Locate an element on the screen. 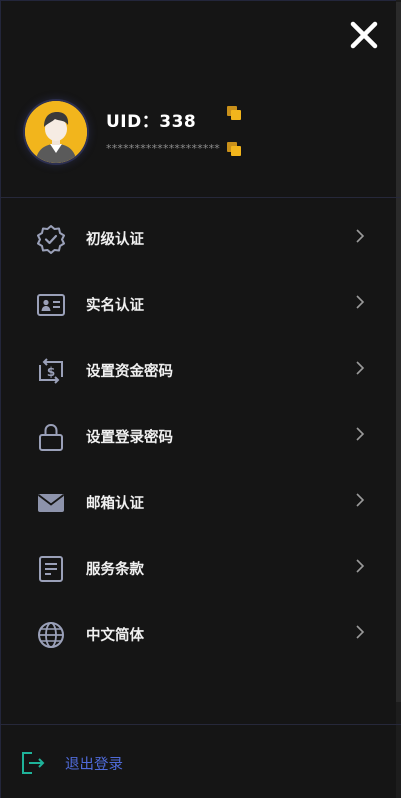 This screenshot has height=798, width=401. logout-icon is located at coordinates (33, 763).